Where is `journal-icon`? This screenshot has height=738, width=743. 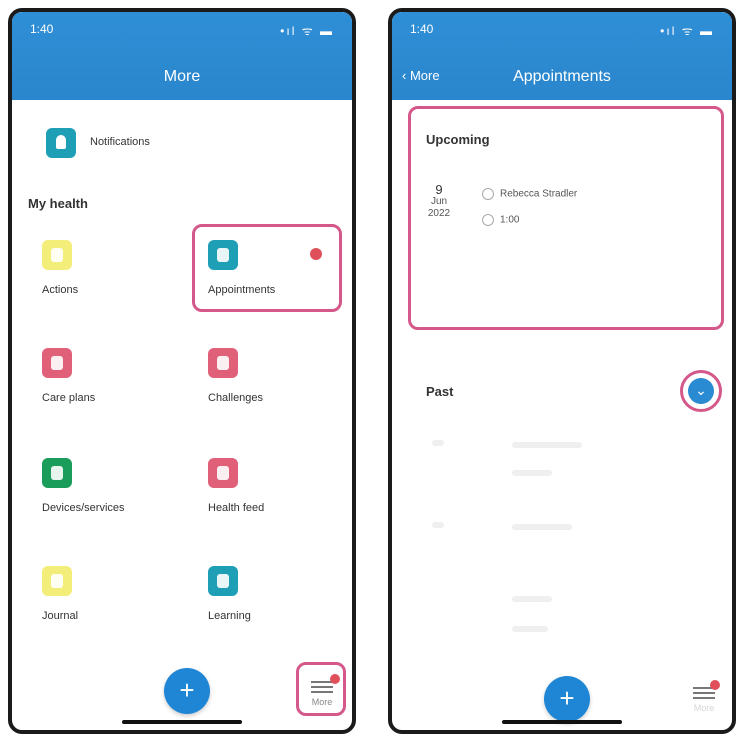
journal-icon is located at coordinates (57, 581).